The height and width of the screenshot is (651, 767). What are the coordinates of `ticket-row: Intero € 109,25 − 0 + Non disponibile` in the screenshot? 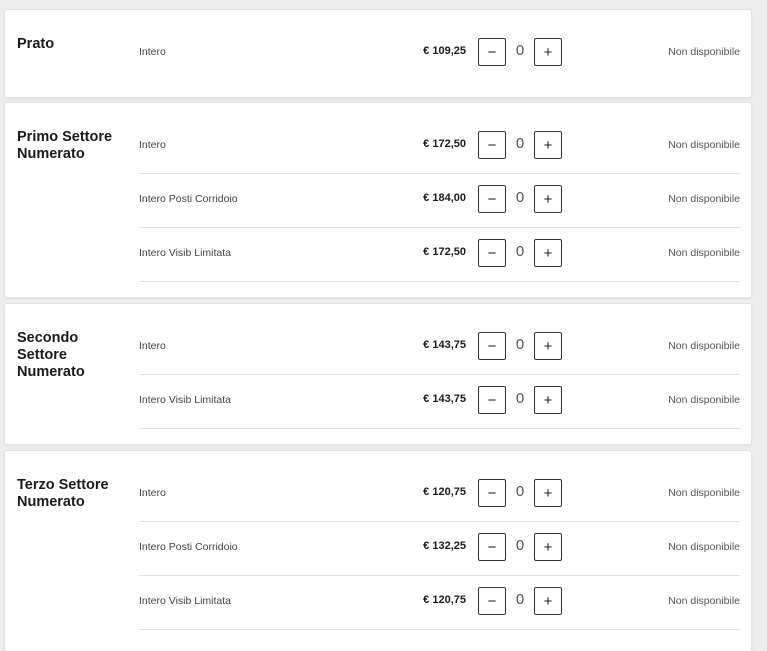 It's located at (439, 53).